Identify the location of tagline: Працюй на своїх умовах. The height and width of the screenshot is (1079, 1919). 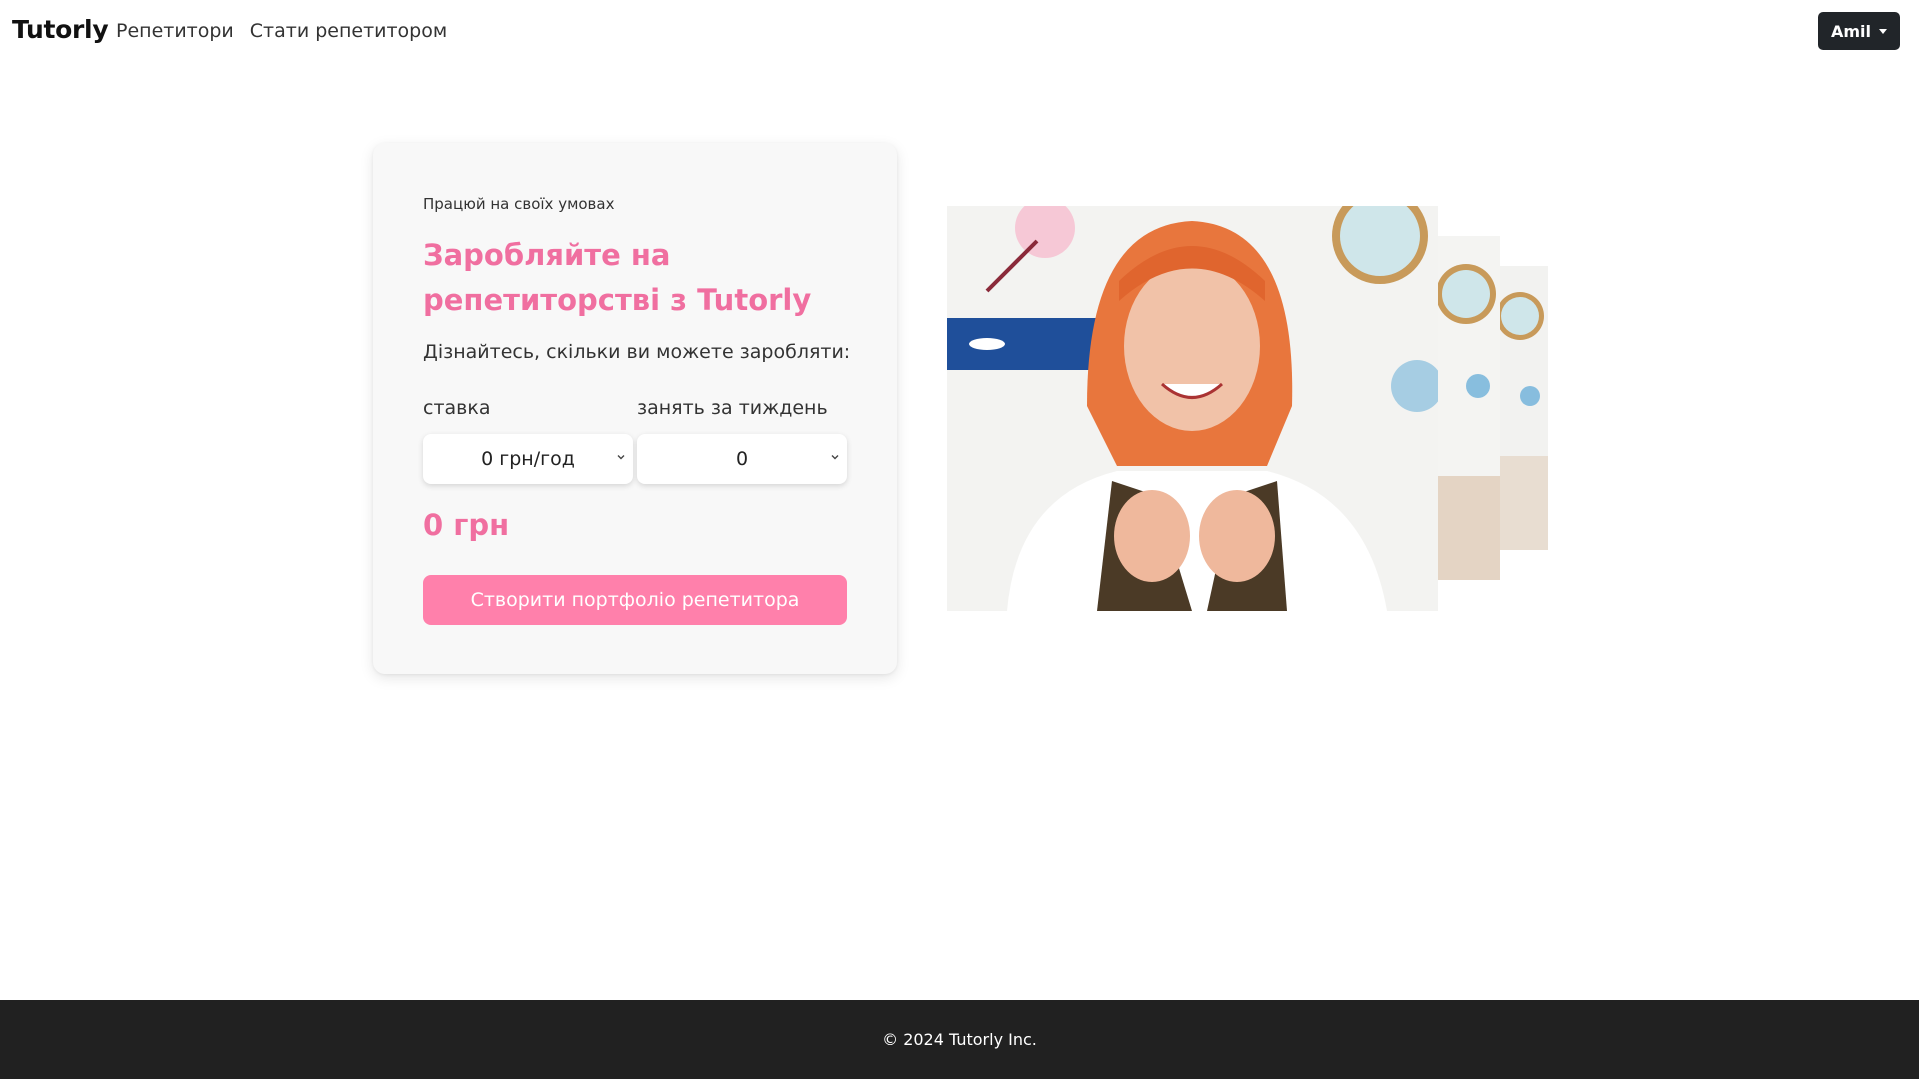
(519, 204).